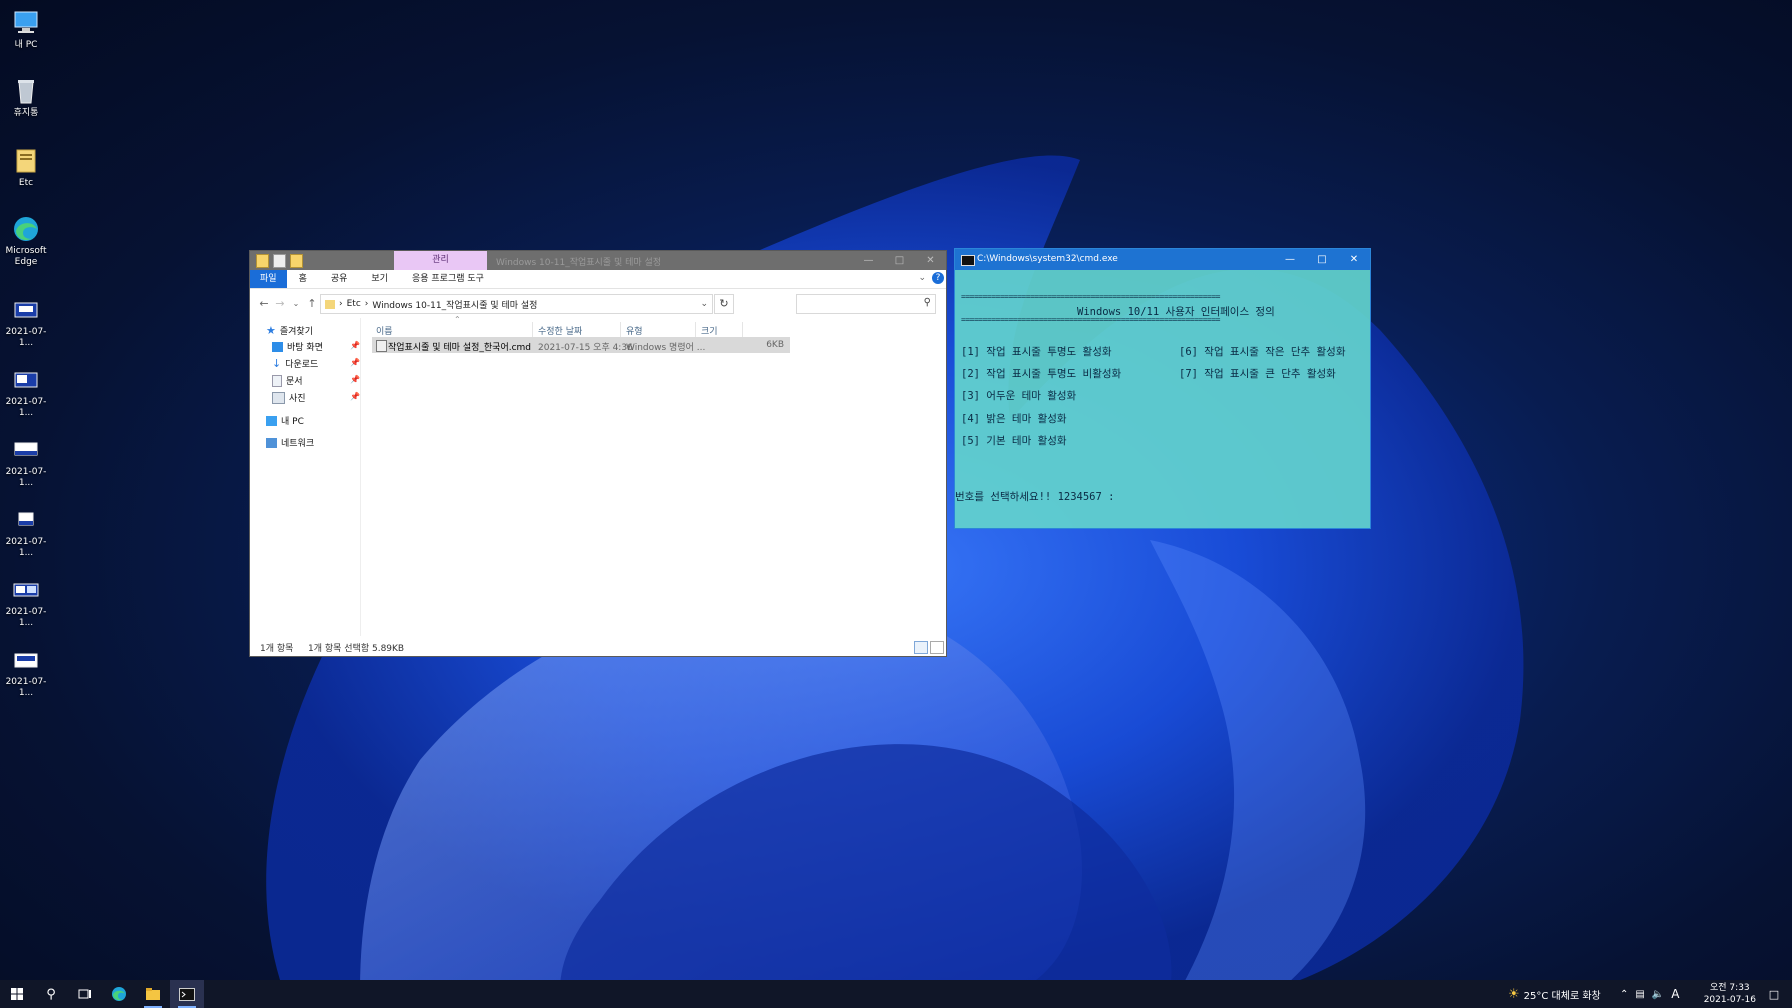 The height and width of the screenshot is (1008, 1792). What do you see at coordinates (381, 346) in the screenshot?
I see `cmd-file-icon` at bounding box center [381, 346].